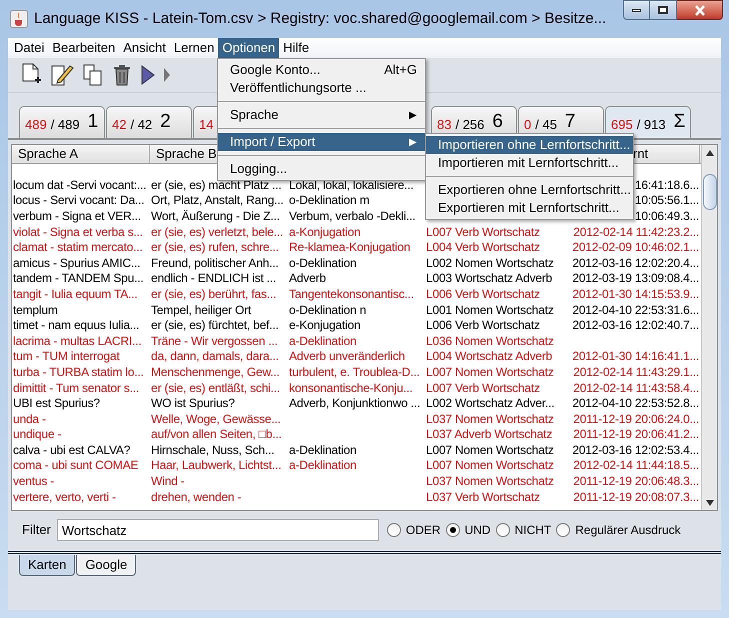 This screenshot has height=618, width=729. Describe the element at coordinates (640, 154) in the screenshot. I see `column-header: rnt` at that location.